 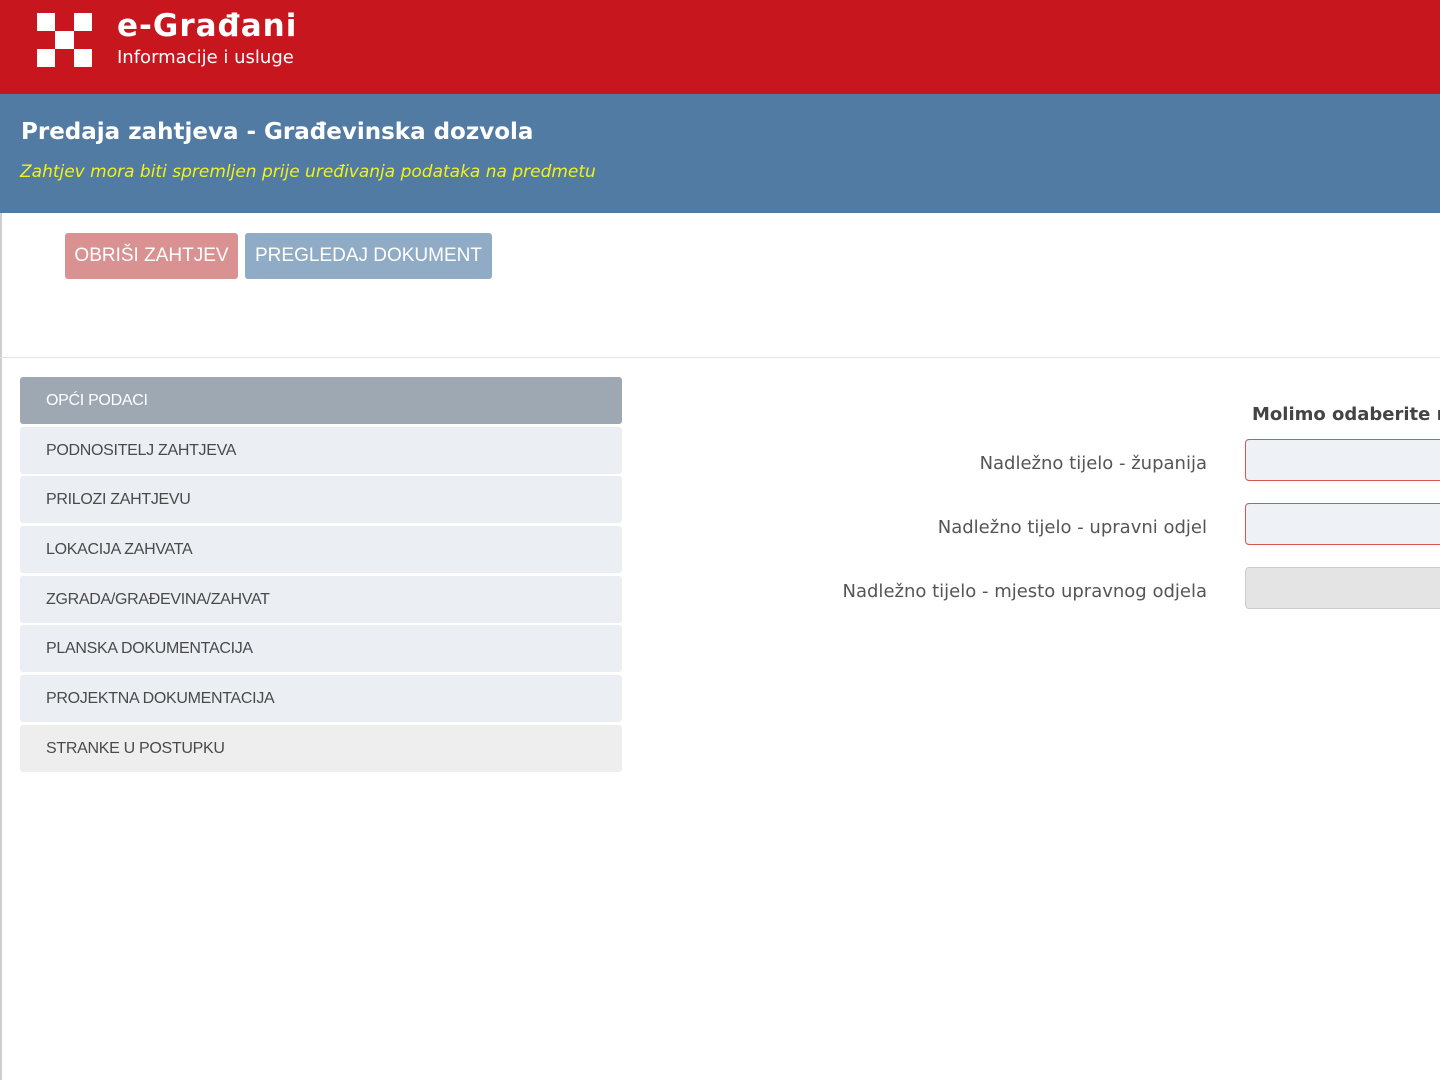 I want to click on department-location-field, so click(x=1342, y=588).